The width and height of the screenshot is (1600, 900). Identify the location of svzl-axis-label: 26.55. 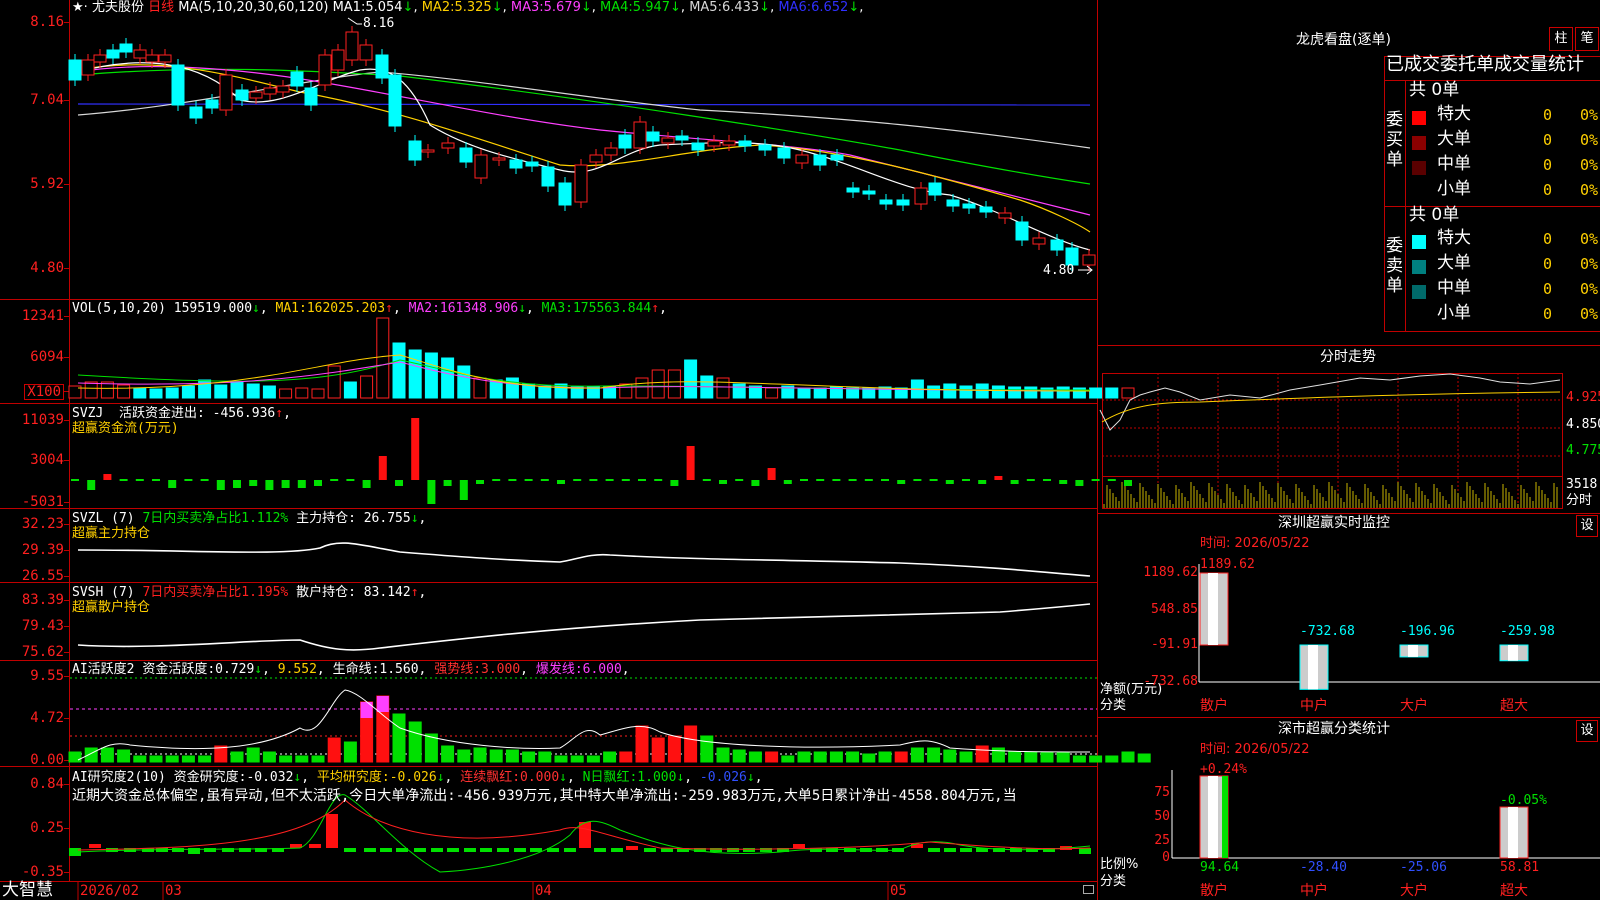
(42, 576).